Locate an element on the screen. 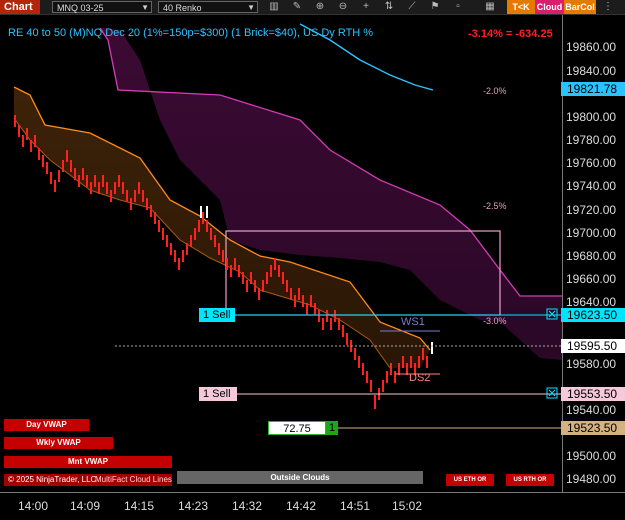 Image resolution: width=625 pixels, height=520 pixels. price-tick: 19800.00 is located at coordinates (591, 117).